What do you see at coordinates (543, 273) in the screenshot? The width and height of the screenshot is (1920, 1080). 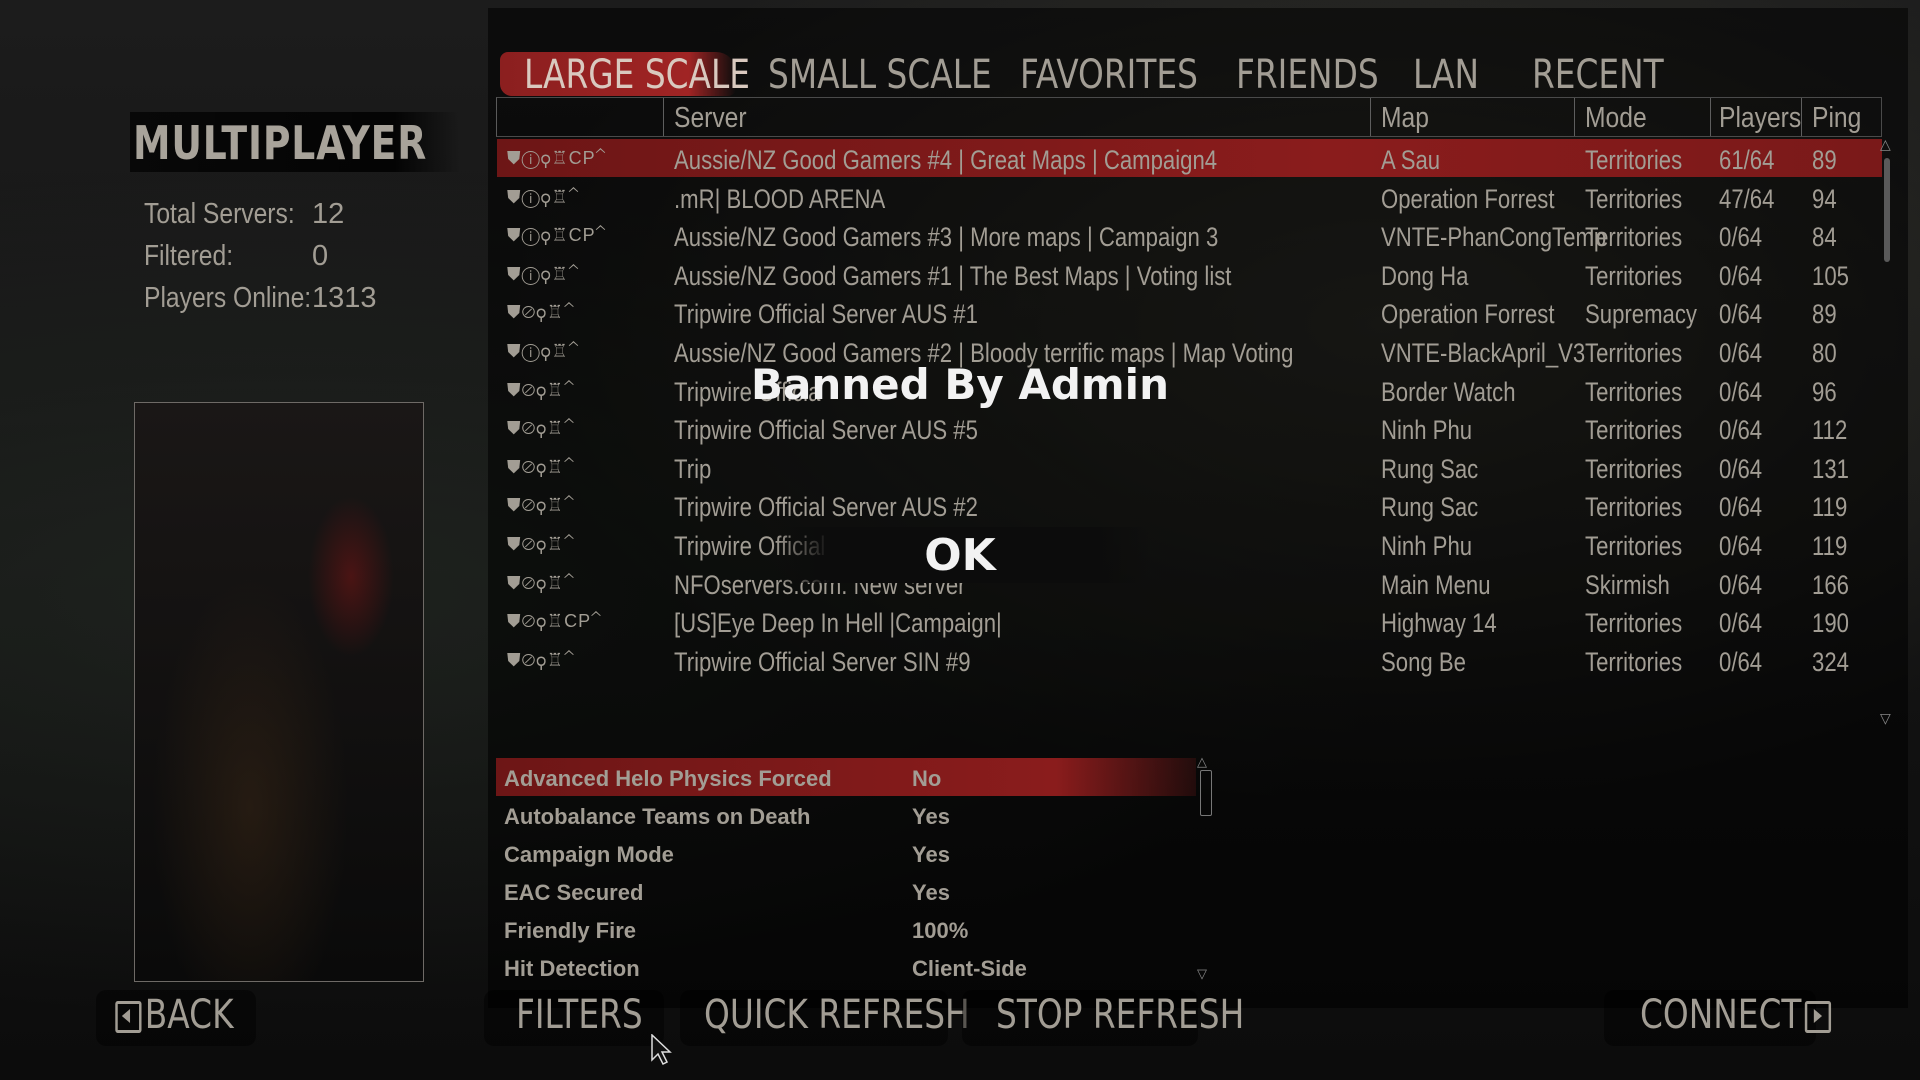 I see `server-icons: ⛊ⓘ⚲♖⌃` at bounding box center [543, 273].